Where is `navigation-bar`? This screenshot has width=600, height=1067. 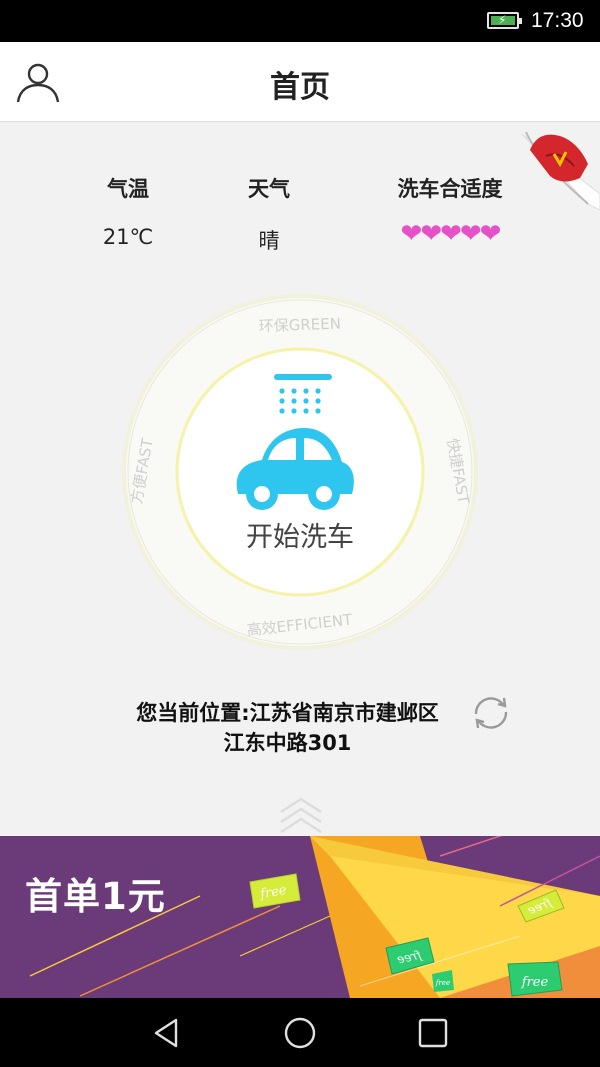 navigation-bar is located at coordinates (300, 1032).